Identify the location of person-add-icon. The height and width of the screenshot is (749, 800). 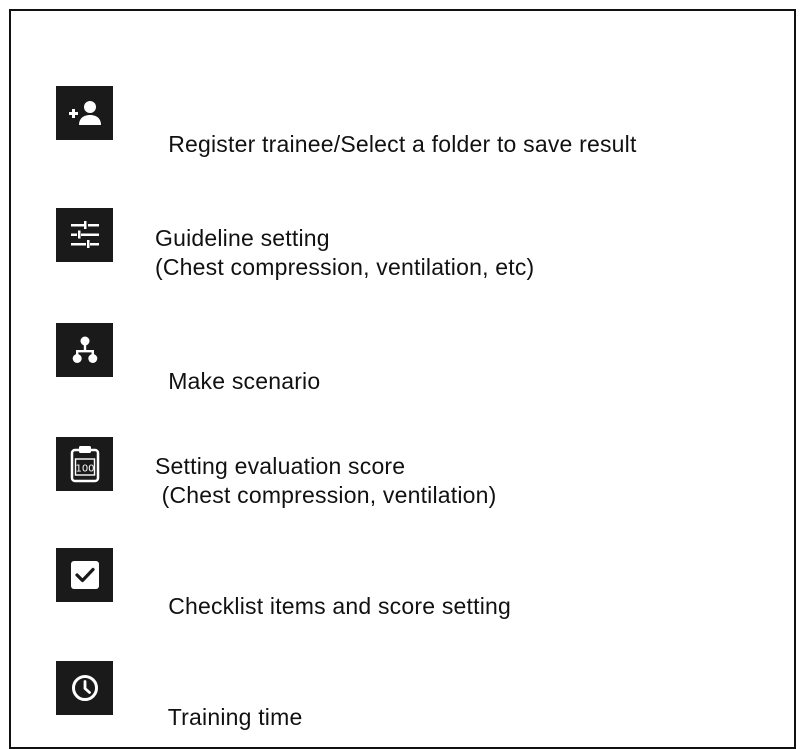
(84, 113).